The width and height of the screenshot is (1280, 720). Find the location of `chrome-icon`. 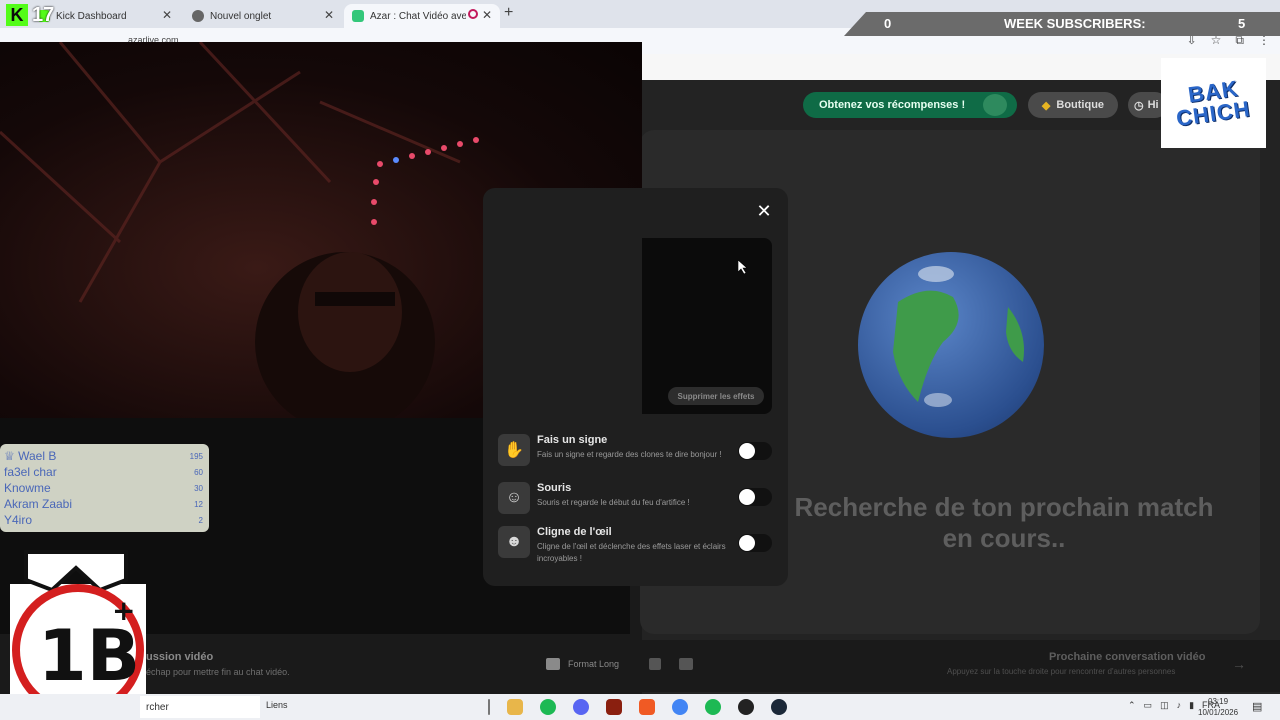

chrome-icon is located at coordinates (680, 707).